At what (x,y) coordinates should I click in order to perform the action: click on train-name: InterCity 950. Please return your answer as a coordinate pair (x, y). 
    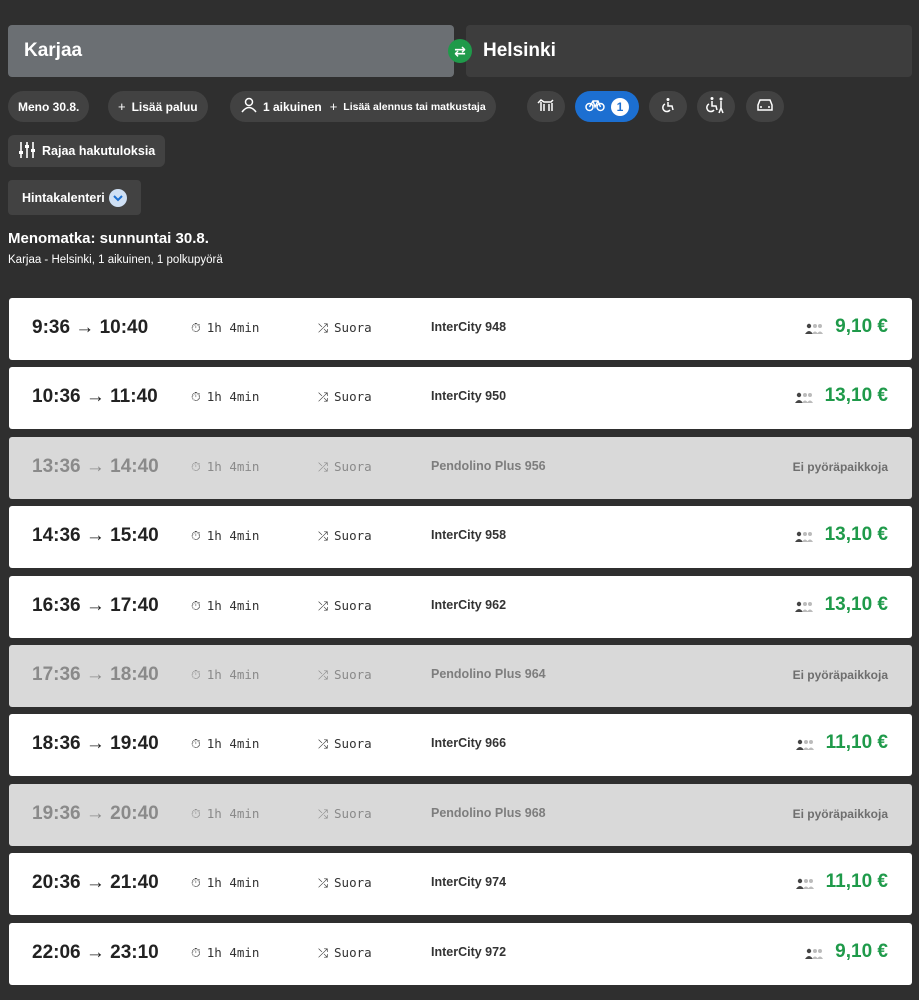
    Looking at the image, I should click on (469, 396).